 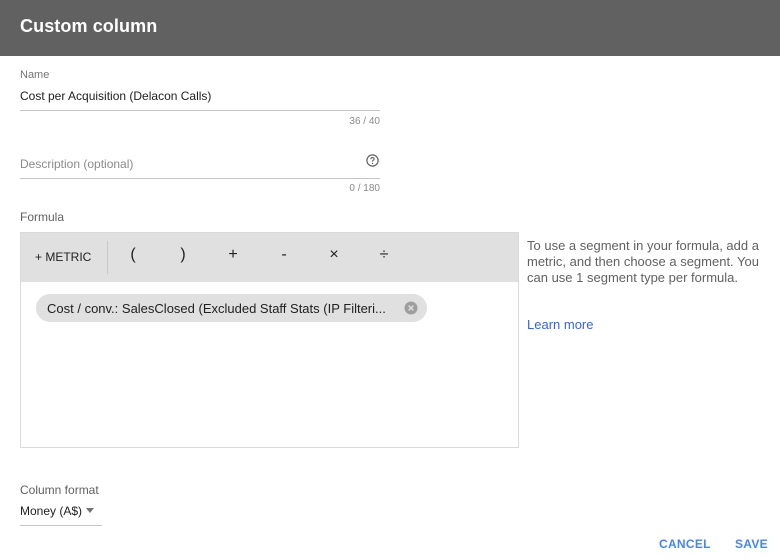 I want to click on dialog-title: Custom column, so click(x=89, y=26).